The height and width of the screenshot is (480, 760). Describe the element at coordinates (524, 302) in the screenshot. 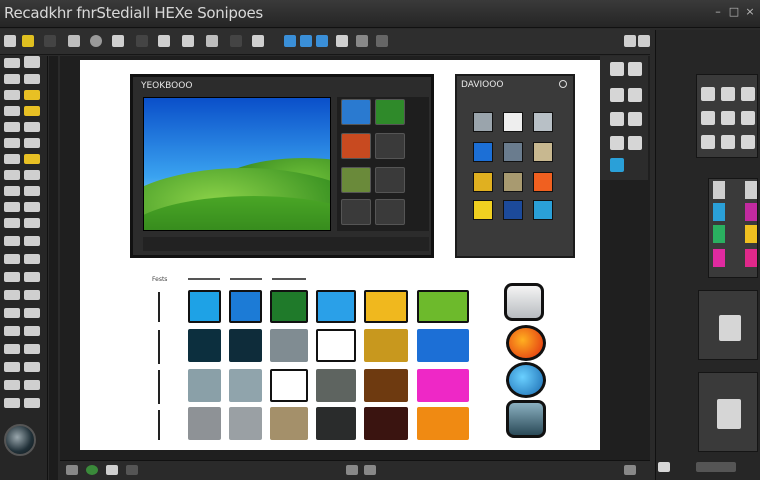

I see `square-button` at that location.